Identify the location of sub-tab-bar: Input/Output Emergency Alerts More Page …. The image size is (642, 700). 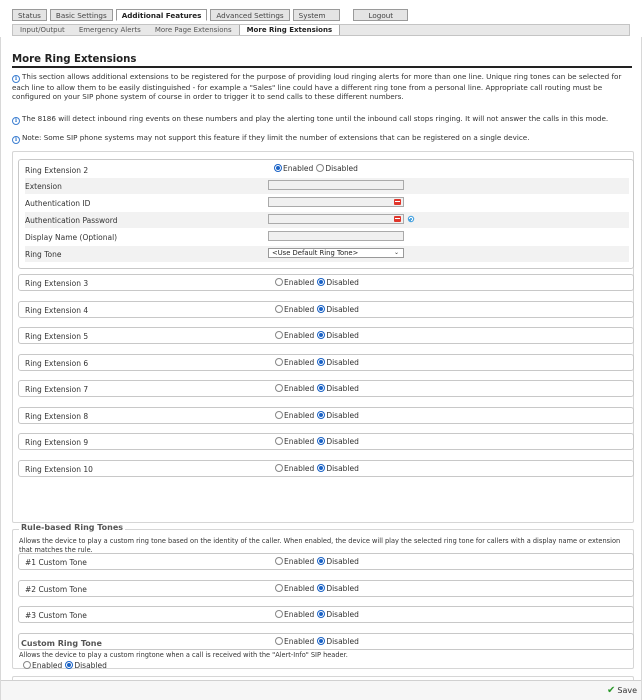
(321, 30).